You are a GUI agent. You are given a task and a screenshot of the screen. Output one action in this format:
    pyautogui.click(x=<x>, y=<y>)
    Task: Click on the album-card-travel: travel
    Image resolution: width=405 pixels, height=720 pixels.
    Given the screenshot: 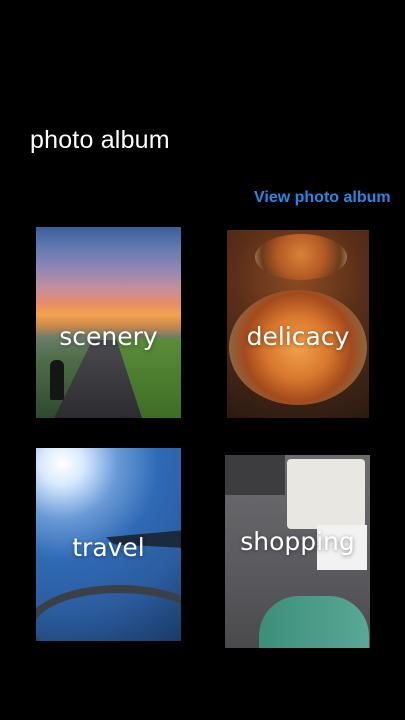 What is the action you would take?
    pyautogui.click(x=108, y=544)
    